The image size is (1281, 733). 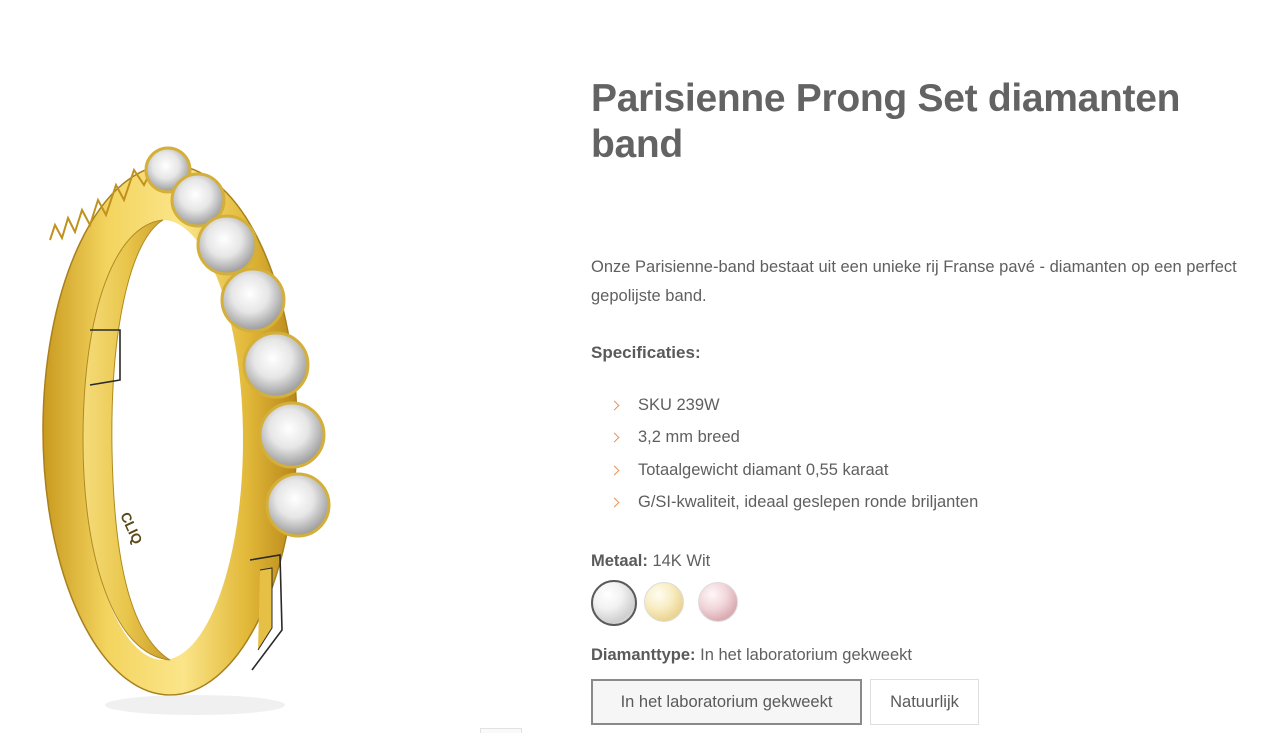 I want to click on spec-item-text: 3,2 mm breed, so click(x=689, y=437).